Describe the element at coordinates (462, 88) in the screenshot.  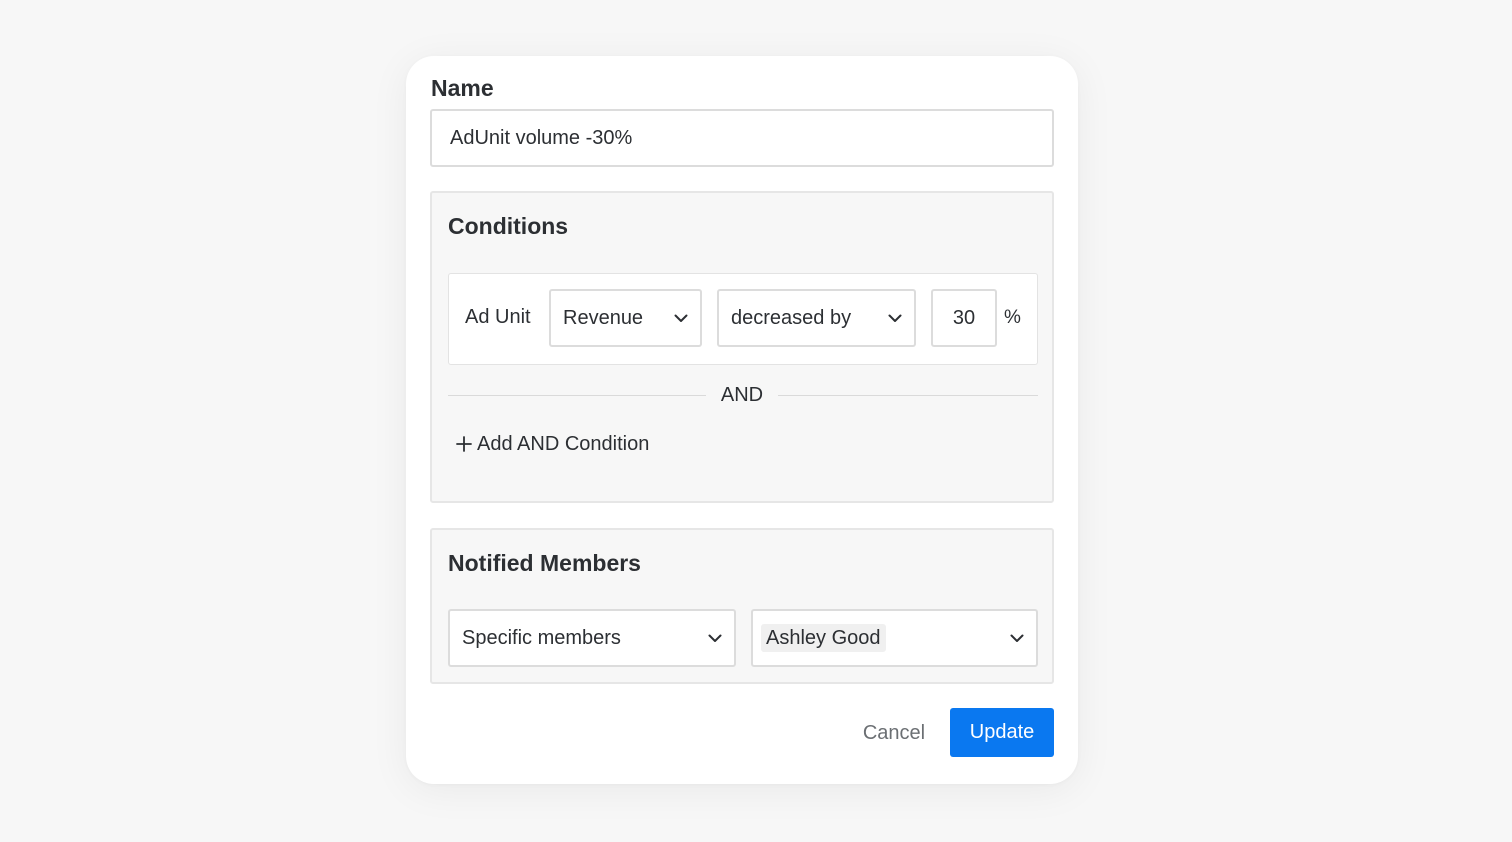
I see `name-label: Name` at that location.